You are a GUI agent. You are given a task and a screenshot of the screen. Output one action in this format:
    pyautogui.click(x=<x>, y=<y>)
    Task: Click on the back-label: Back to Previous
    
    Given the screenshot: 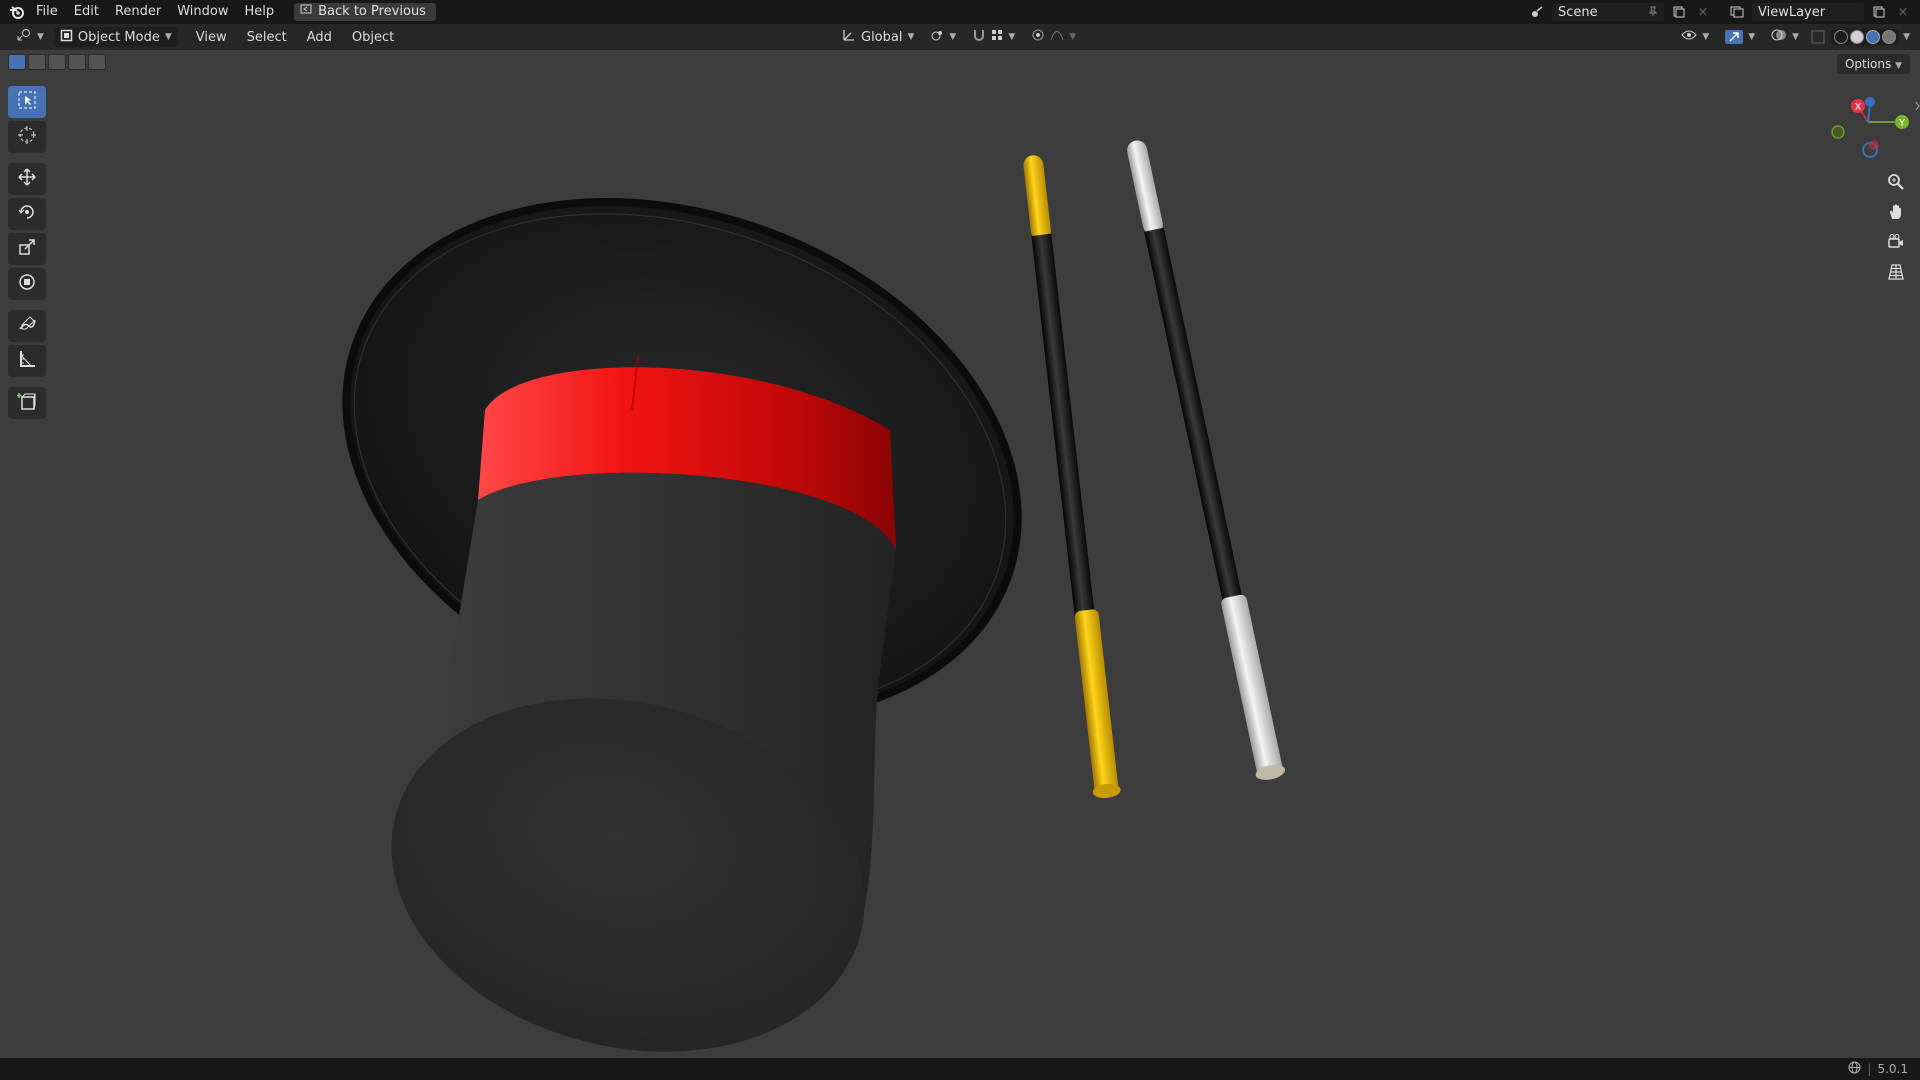 What is the action you would take?
    pyautogui.click(x=372, y=11)
    